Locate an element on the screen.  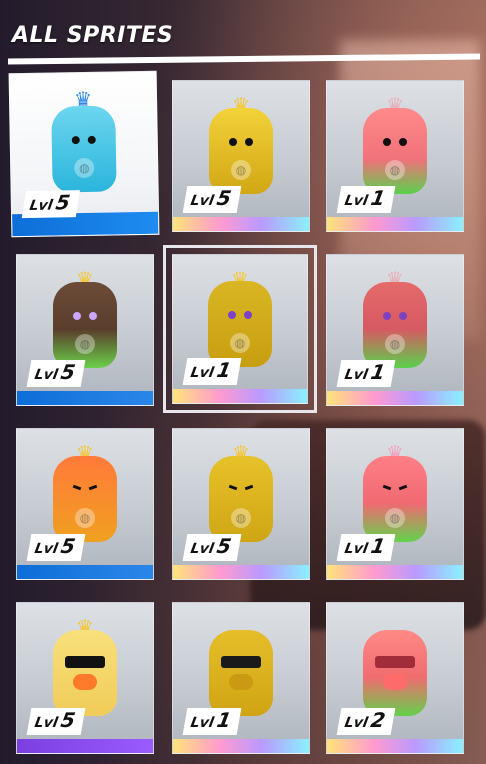
crown-icon: ♛ is located at coordinates (83, 99).